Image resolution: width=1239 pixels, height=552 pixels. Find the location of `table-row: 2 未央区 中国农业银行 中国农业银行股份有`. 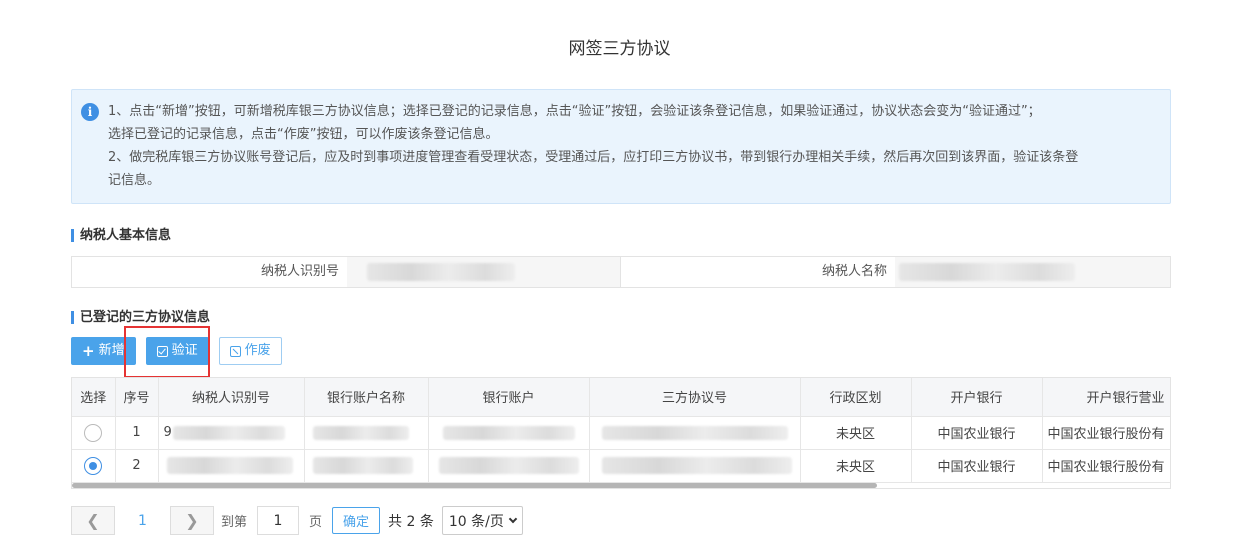

table-row: 2 未央区 中国农业银行 中国农业银行股份有 is located at coordinates (621, 466).